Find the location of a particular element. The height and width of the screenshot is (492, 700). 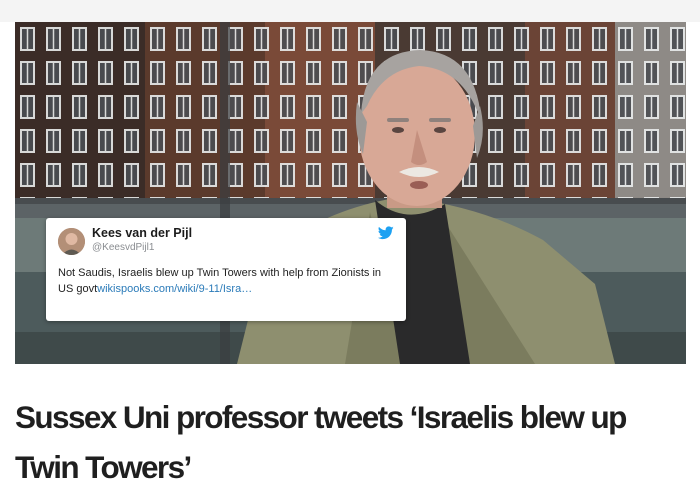

top-strip is located at coordinates (350, 11).